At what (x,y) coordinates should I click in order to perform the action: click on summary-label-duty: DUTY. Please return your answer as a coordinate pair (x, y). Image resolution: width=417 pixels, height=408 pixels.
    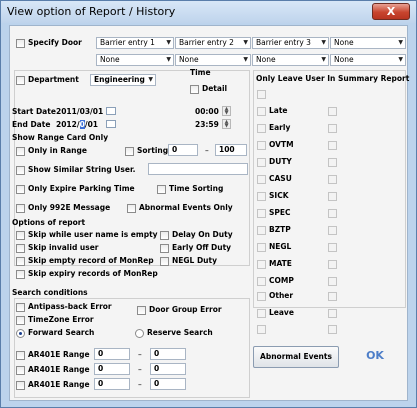
    Looking at the image, I should click on (280, 161).